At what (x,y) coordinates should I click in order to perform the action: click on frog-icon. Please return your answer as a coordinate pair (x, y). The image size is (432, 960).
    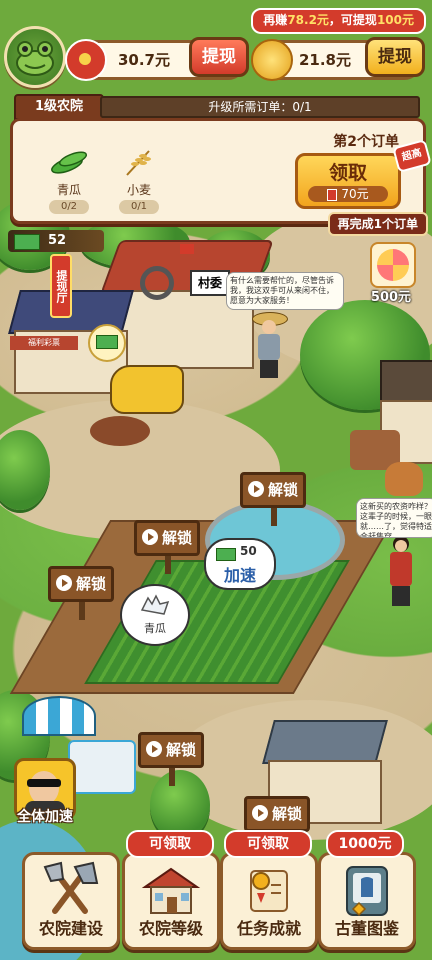
    Looking at the image, I should click on (35, 58).